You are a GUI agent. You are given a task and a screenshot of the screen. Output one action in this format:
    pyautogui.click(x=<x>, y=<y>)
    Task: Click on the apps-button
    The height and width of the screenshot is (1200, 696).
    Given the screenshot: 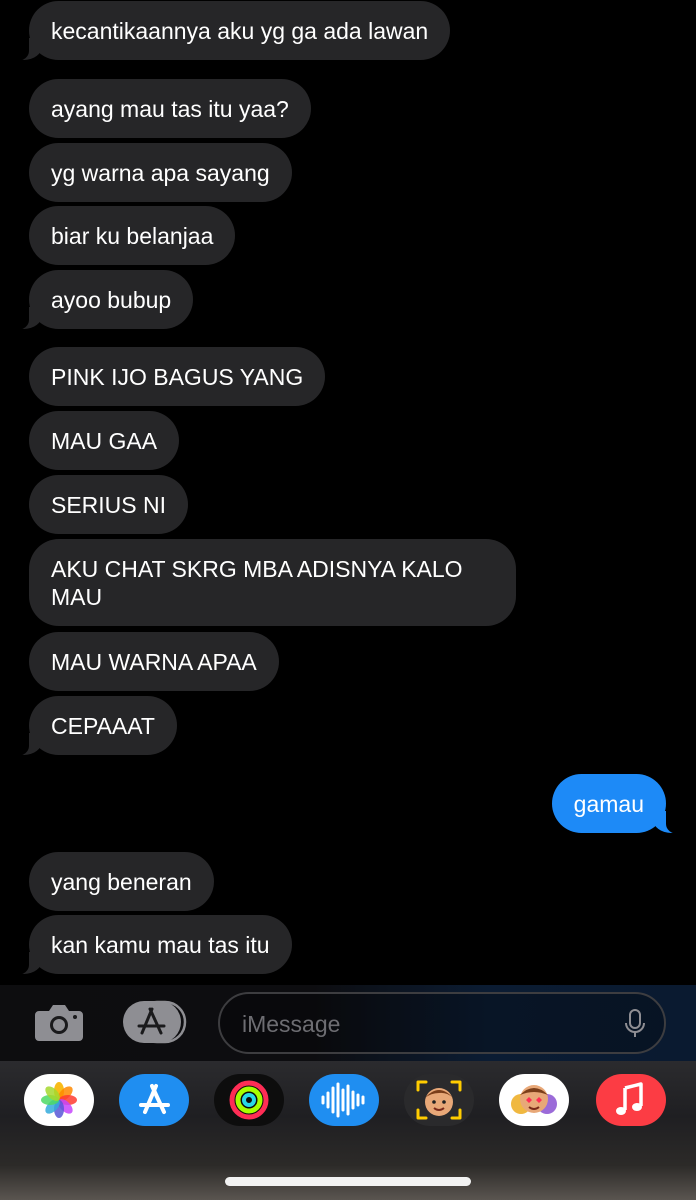 What is the action you would take?
    pyautogui.click(x=155, y=1022)
    